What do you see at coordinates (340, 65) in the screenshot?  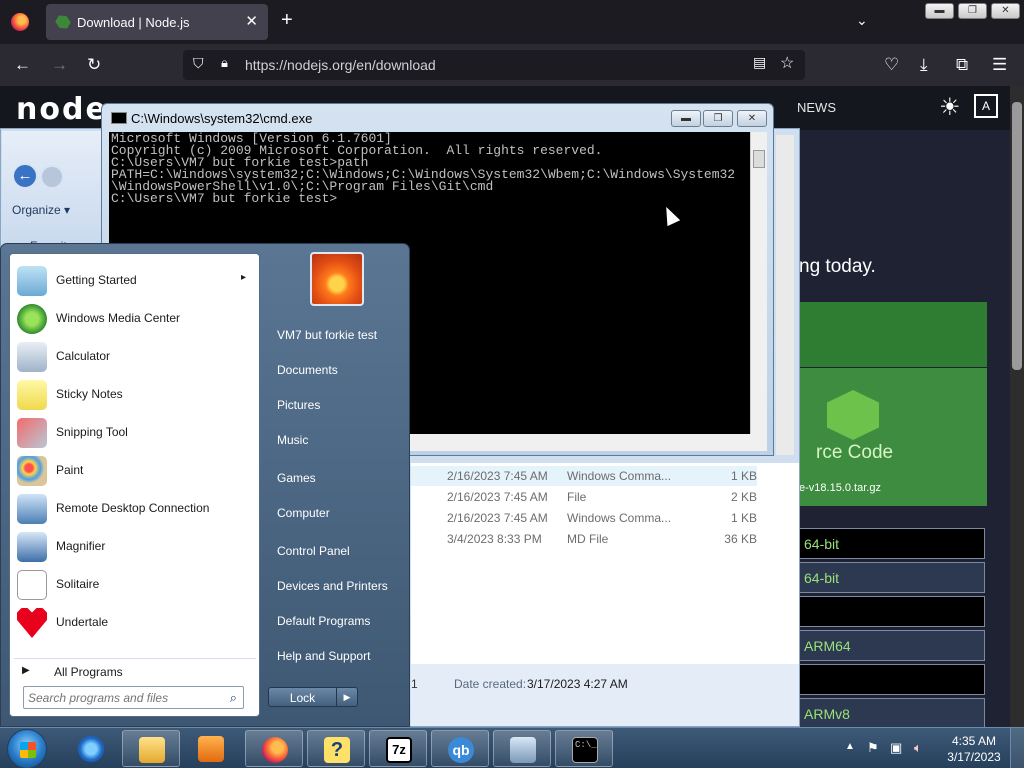 I see `url-text: https://nodejs.org/en/download` at bounding box center [340, 65].